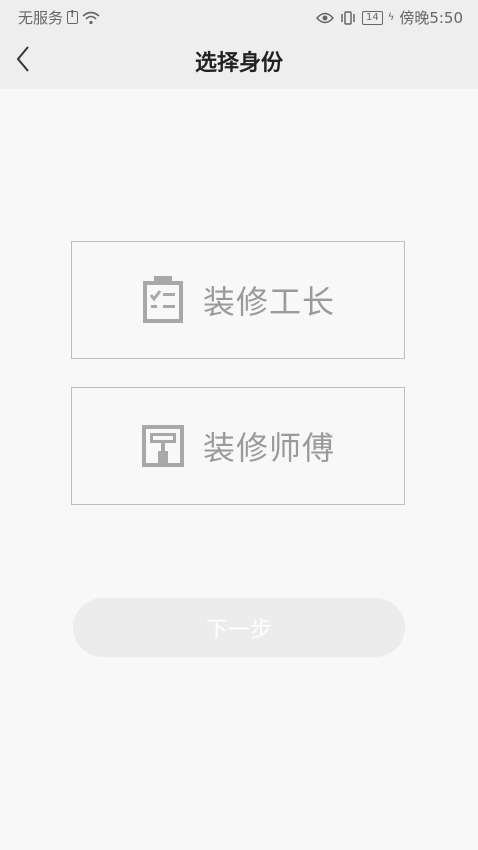 The image size is (478, 850). Describe the element at coordinates (268, 302) in the screenshot. I see `role-label-foreman: 装修工长` at that location.